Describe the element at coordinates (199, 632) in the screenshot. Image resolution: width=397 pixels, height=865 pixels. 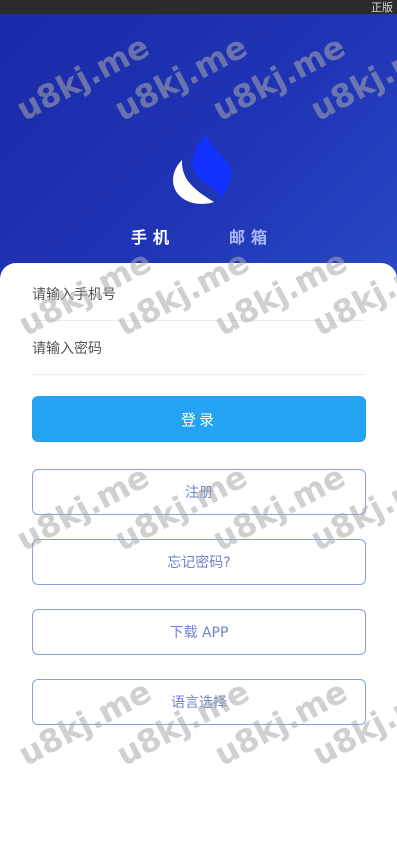
I see `download-app-button: 下载 APP` at that location.